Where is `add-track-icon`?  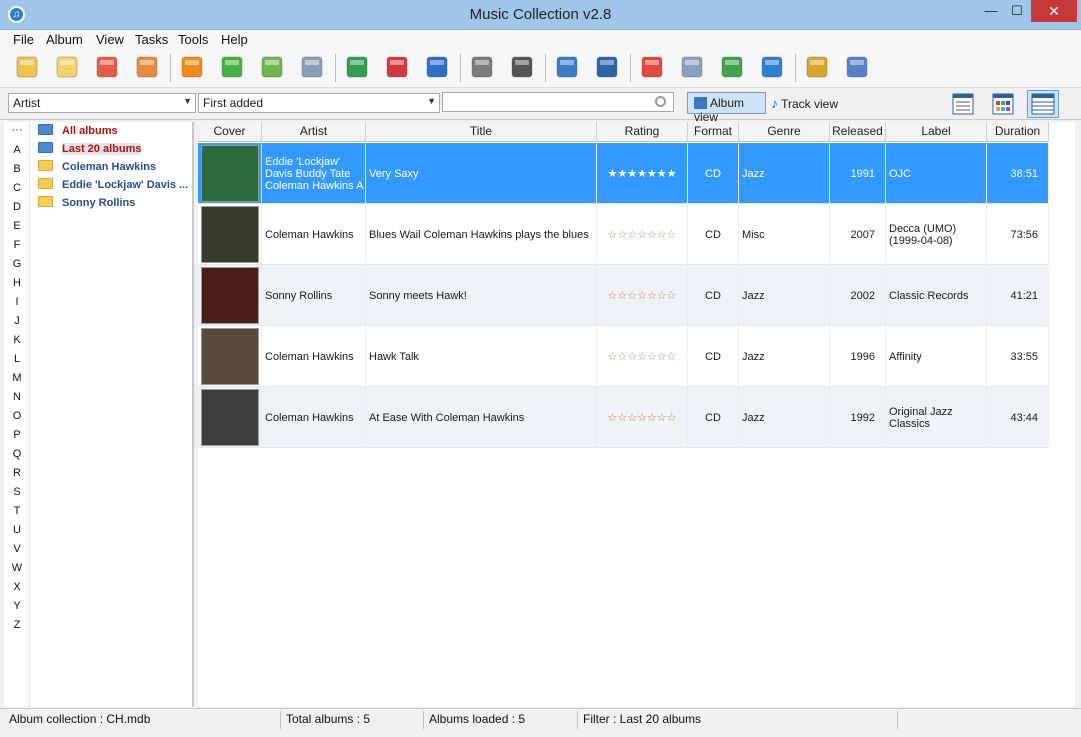 add-track-icon is located at coordinates (357, 67).